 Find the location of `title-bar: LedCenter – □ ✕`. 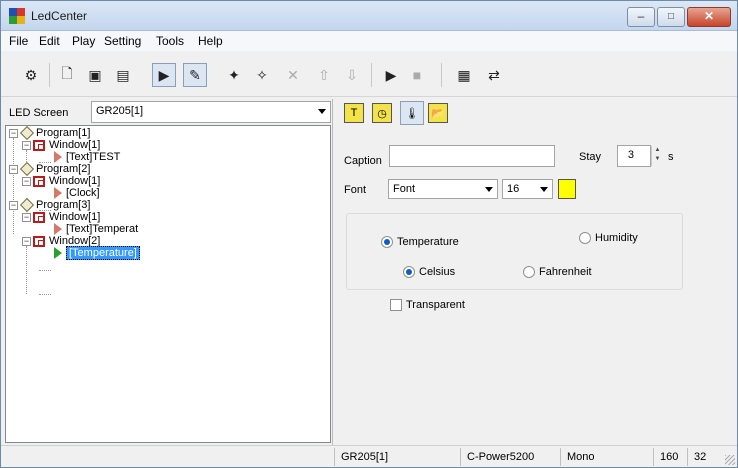

title-bar: LedCenter – □ ✕ is located at coordinates (369, 16).